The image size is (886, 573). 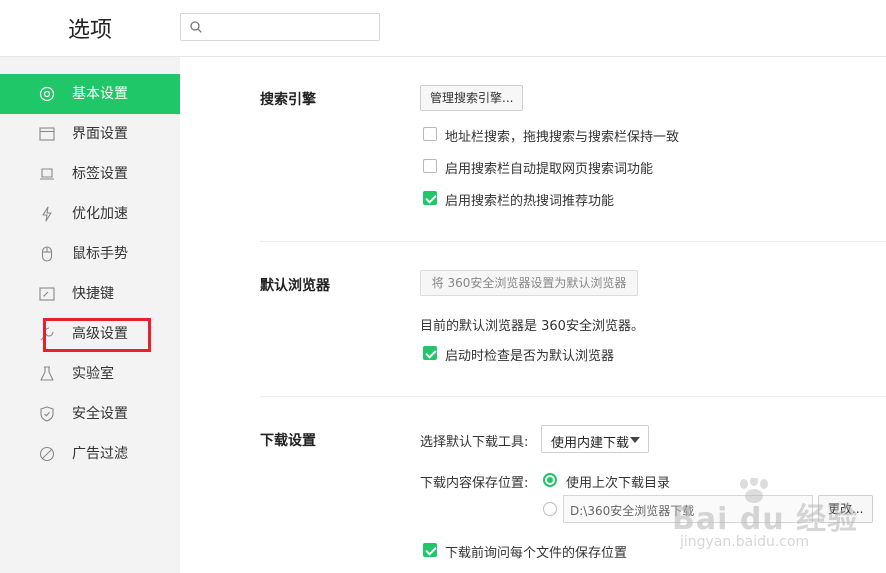 I want to click on search-icon, so click(x=196, y=27).